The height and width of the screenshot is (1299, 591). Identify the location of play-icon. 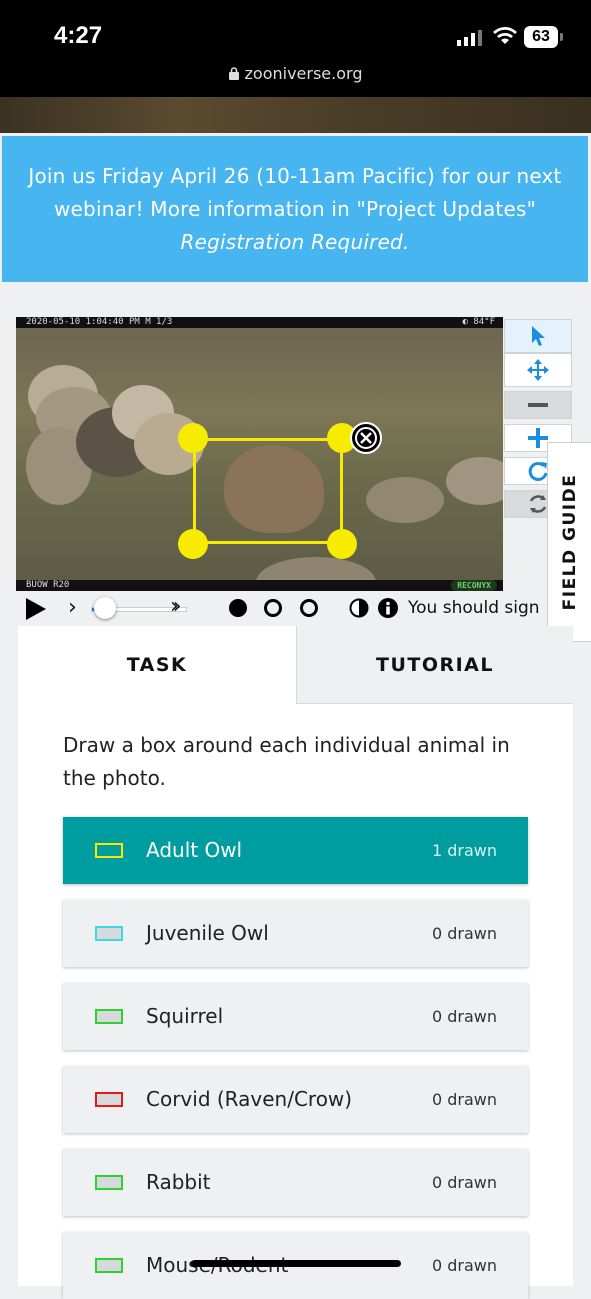
(36, 609).